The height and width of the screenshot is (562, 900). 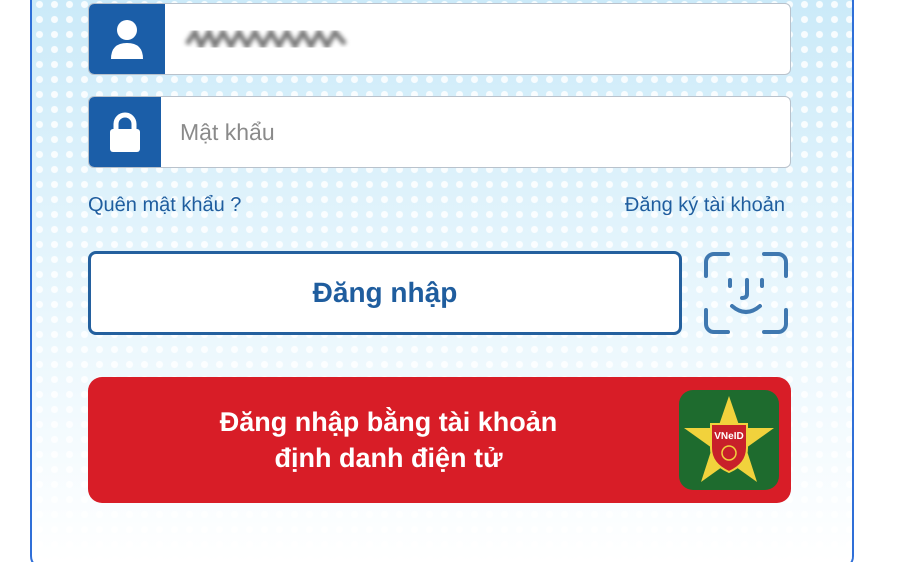 I want to click on face-id-icon, so click(x=746, y=293).